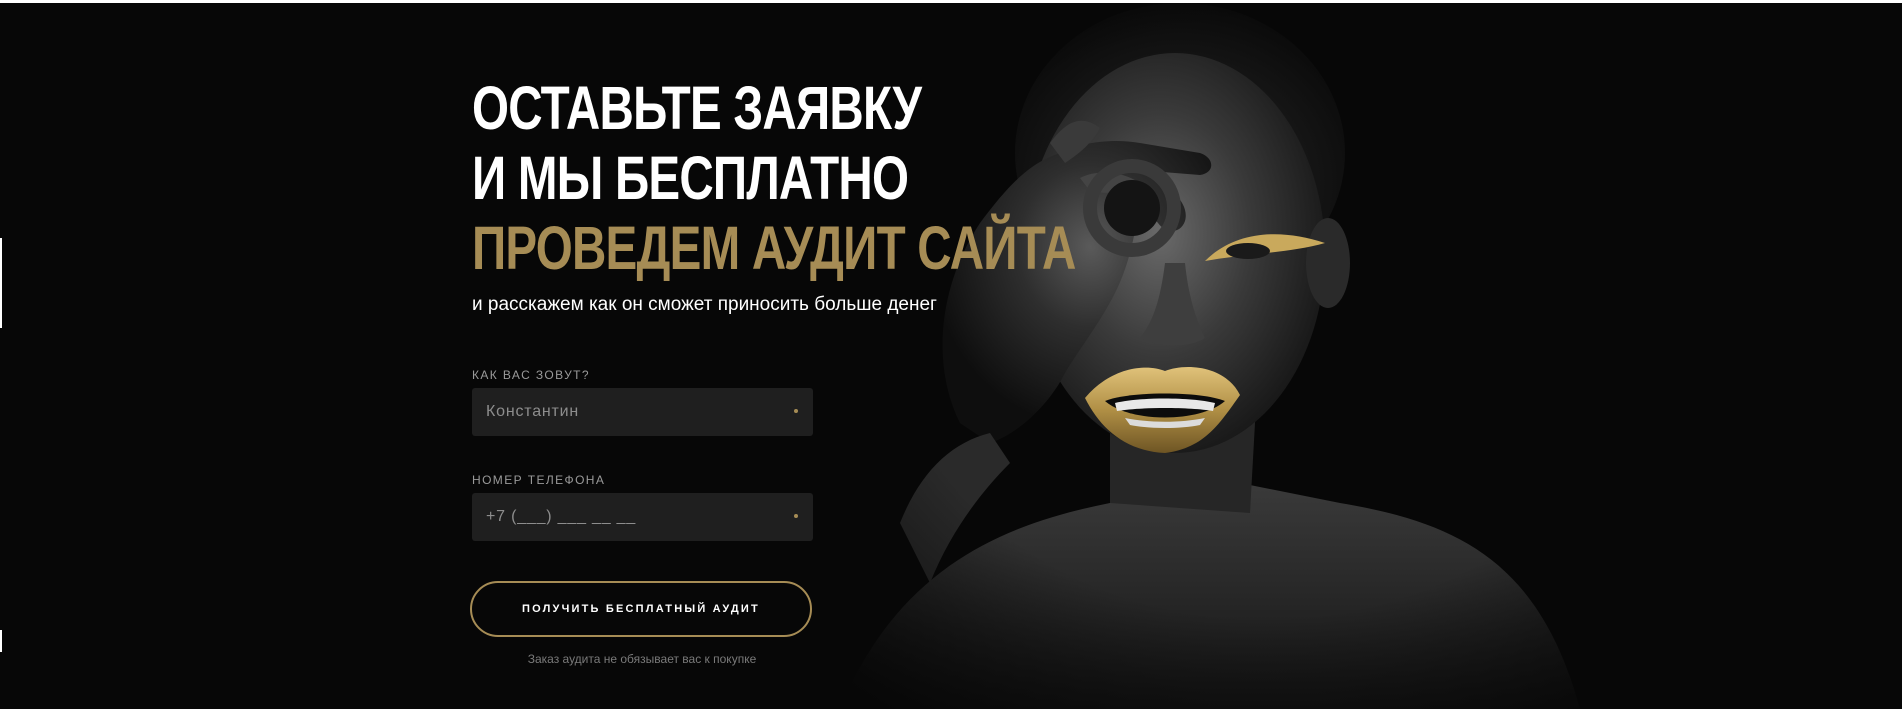  I want to click on name-input, so click(642, 412).